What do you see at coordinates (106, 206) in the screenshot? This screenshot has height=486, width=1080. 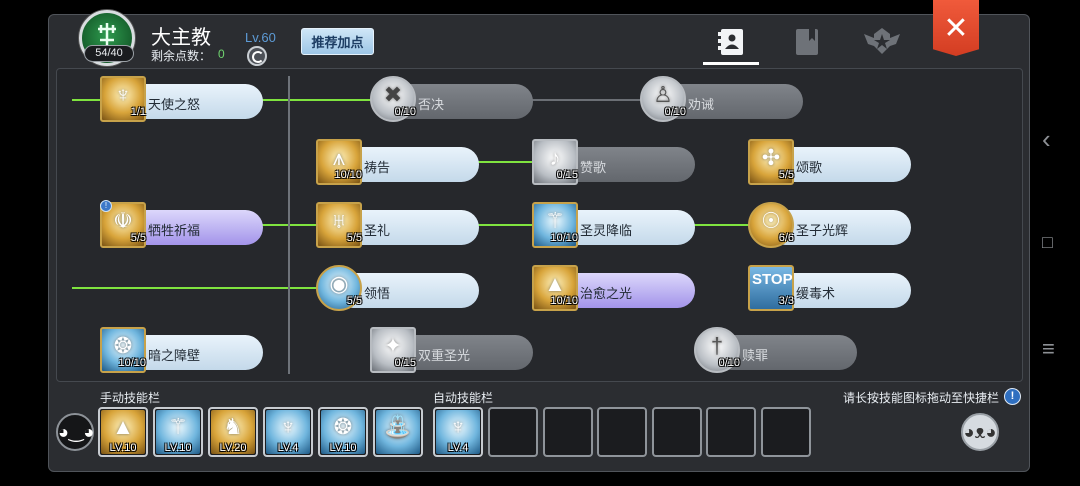 I see `info-badge-icon: !` at bounding box center [106, 206].